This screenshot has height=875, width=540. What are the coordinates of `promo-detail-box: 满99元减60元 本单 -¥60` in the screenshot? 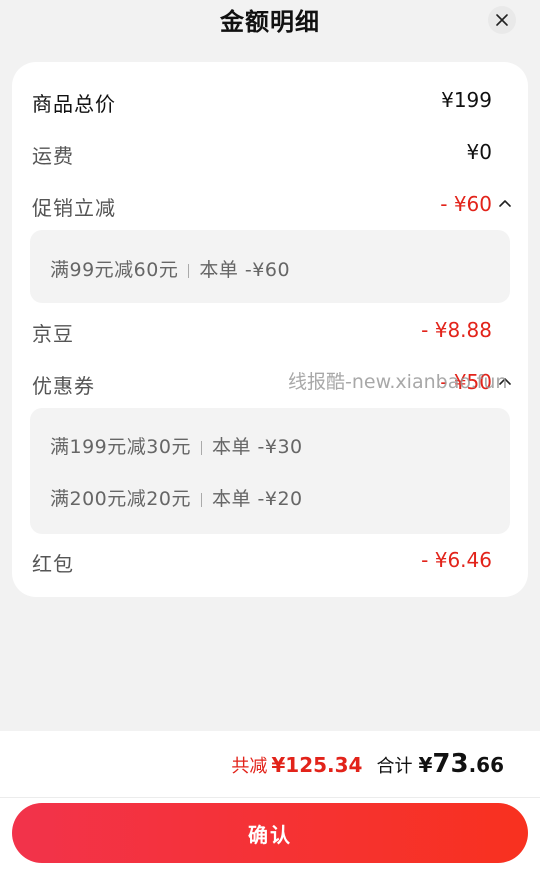 It's located at (270, 266).